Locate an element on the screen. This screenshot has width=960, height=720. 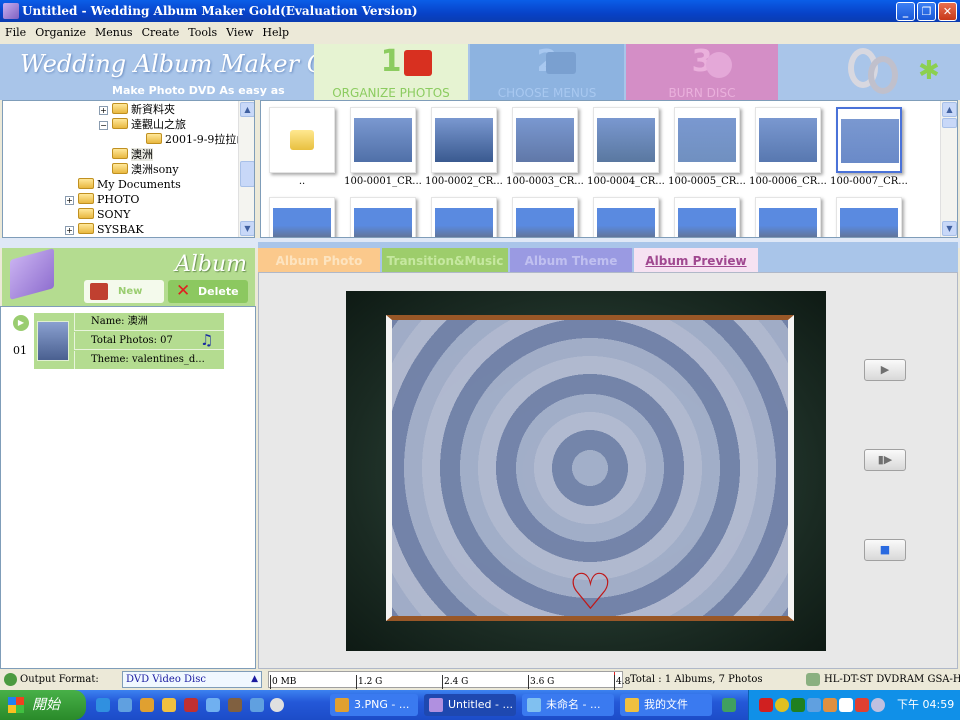
tab-transition-music: Transition&Music is located at coordinates (445, 260).